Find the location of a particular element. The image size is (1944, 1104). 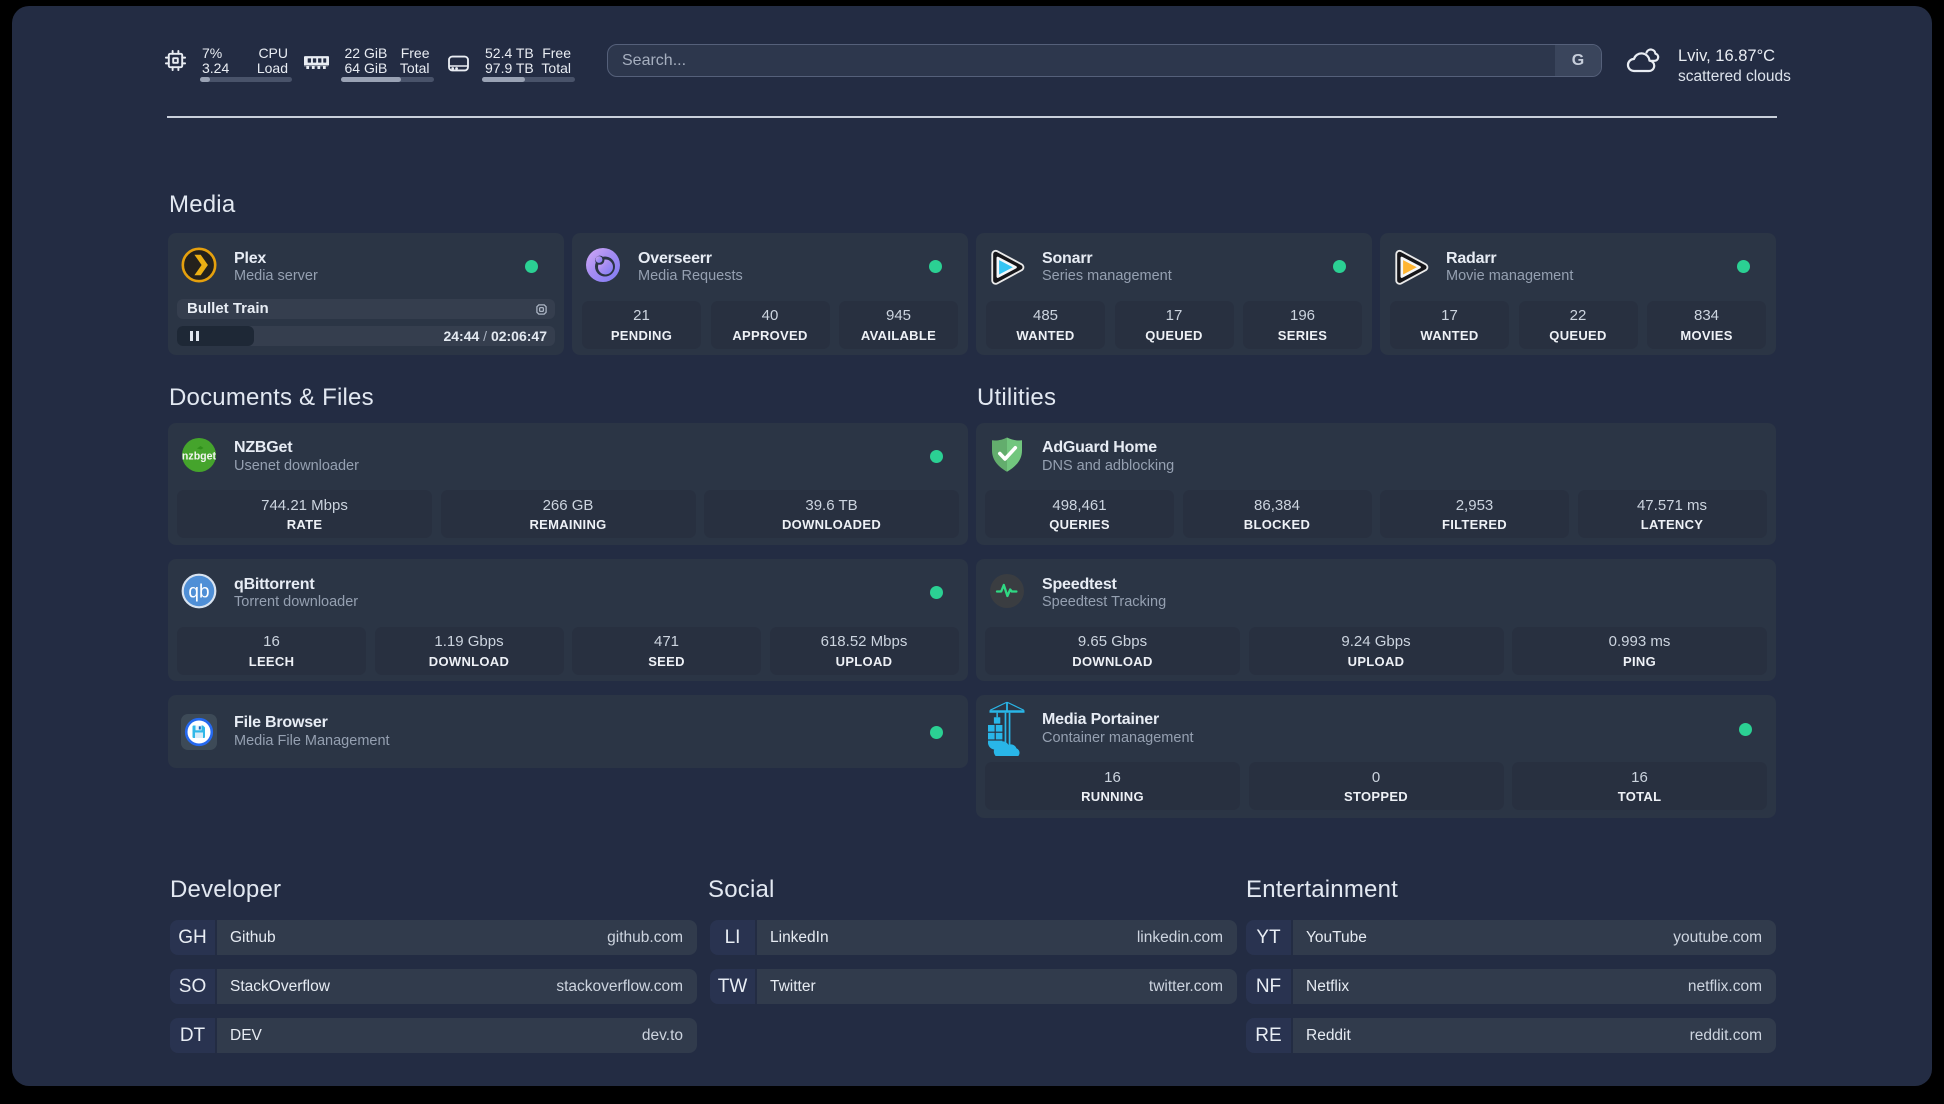

svg-text: qb is located at coordinates (198, 592).